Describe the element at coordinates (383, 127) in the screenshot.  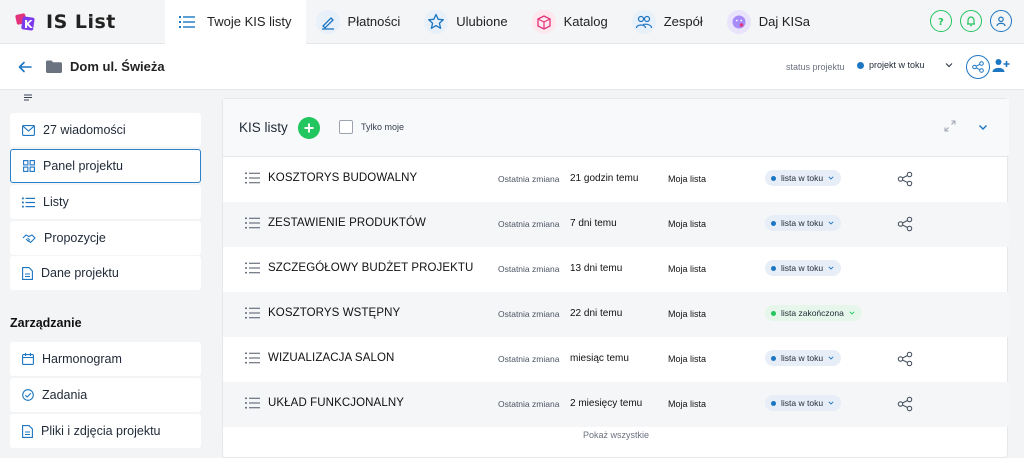
I see `only-mine-label: Tylko moje` at that location.